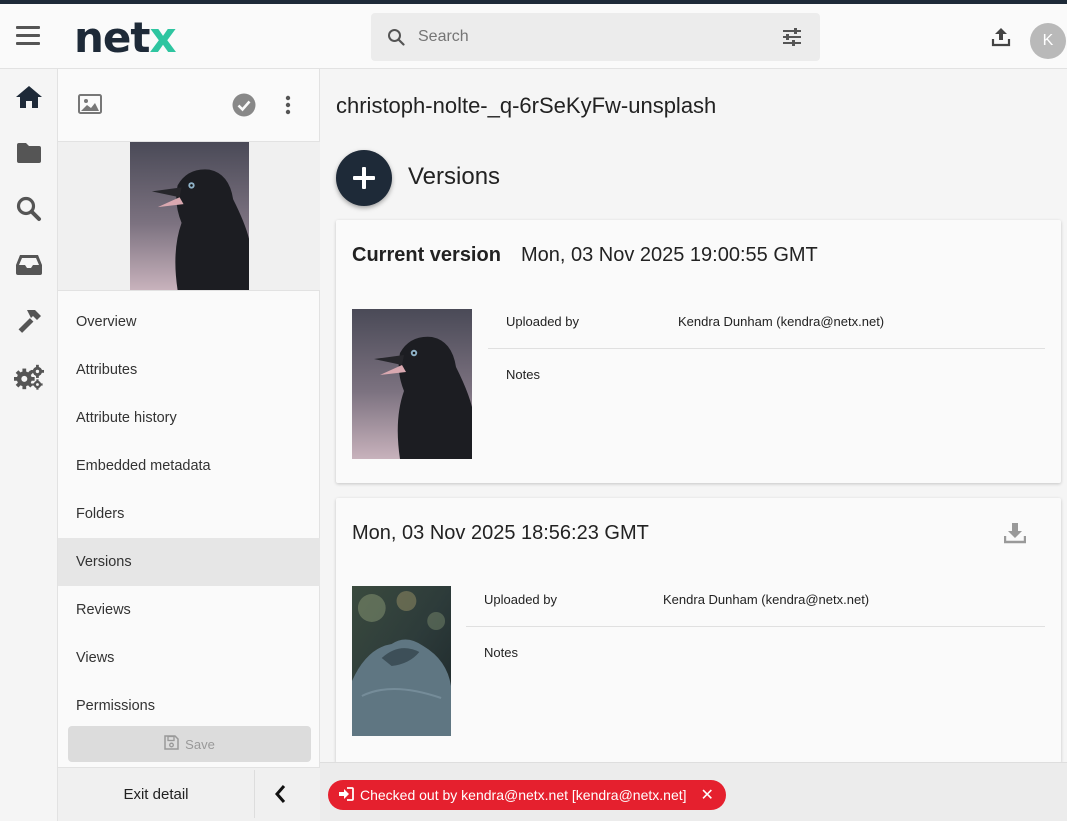  What do you see at coordinates (171, 744) in the screenshot?
I see `save-icon` at bounding box center [171, 744].